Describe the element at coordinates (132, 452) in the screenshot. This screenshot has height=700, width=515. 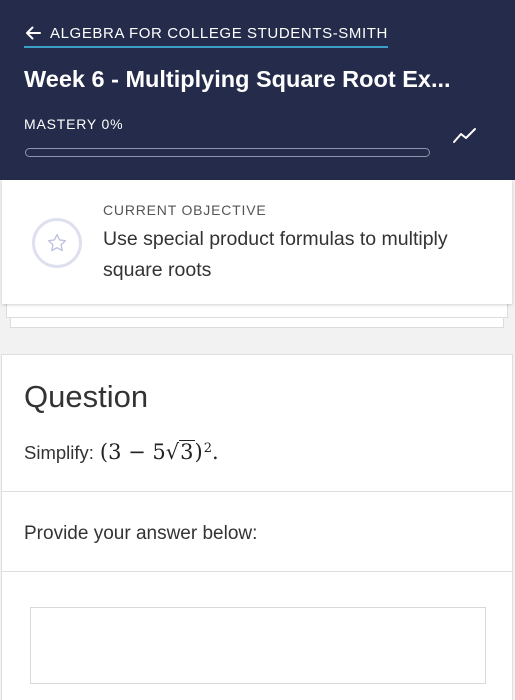
I see `math-open: (3 − 5` at that location.